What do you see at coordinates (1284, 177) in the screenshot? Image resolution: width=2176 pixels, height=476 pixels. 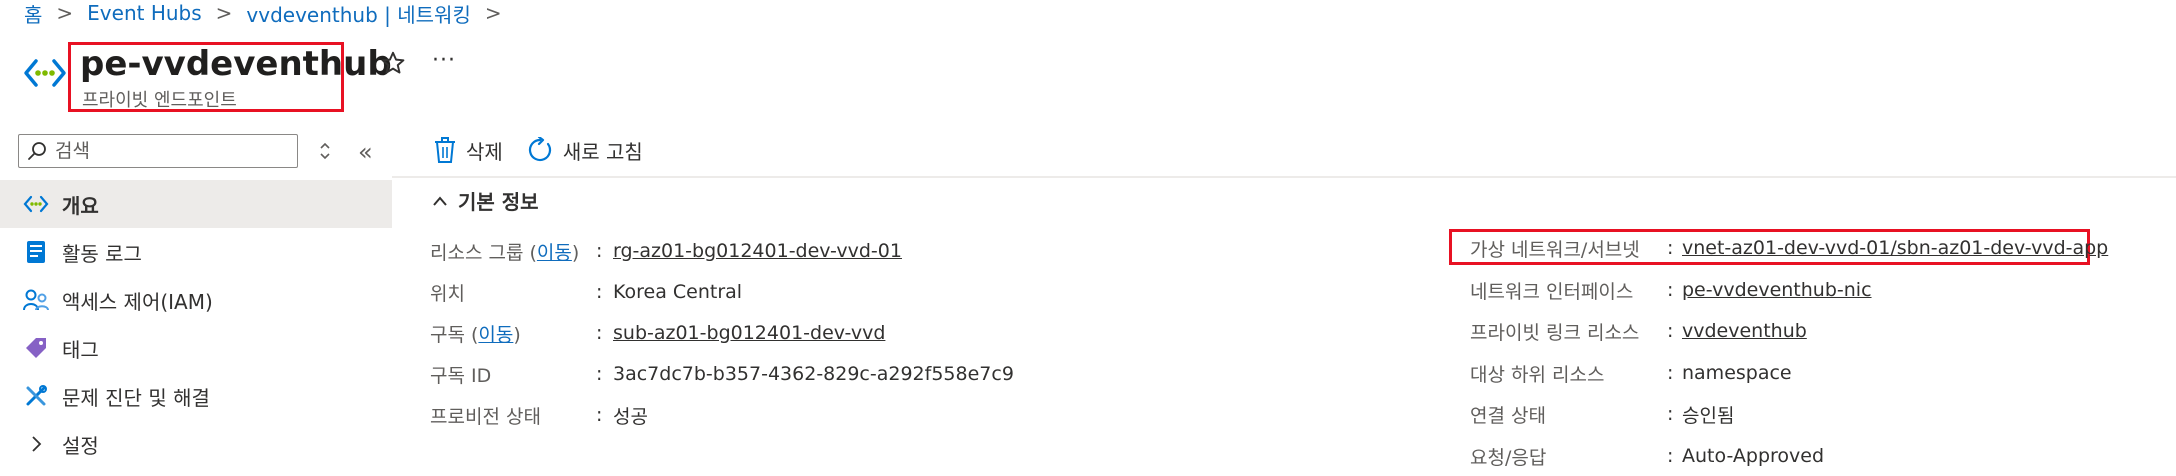 I see `toolbar-divider` at bounding box center [1284, 177].